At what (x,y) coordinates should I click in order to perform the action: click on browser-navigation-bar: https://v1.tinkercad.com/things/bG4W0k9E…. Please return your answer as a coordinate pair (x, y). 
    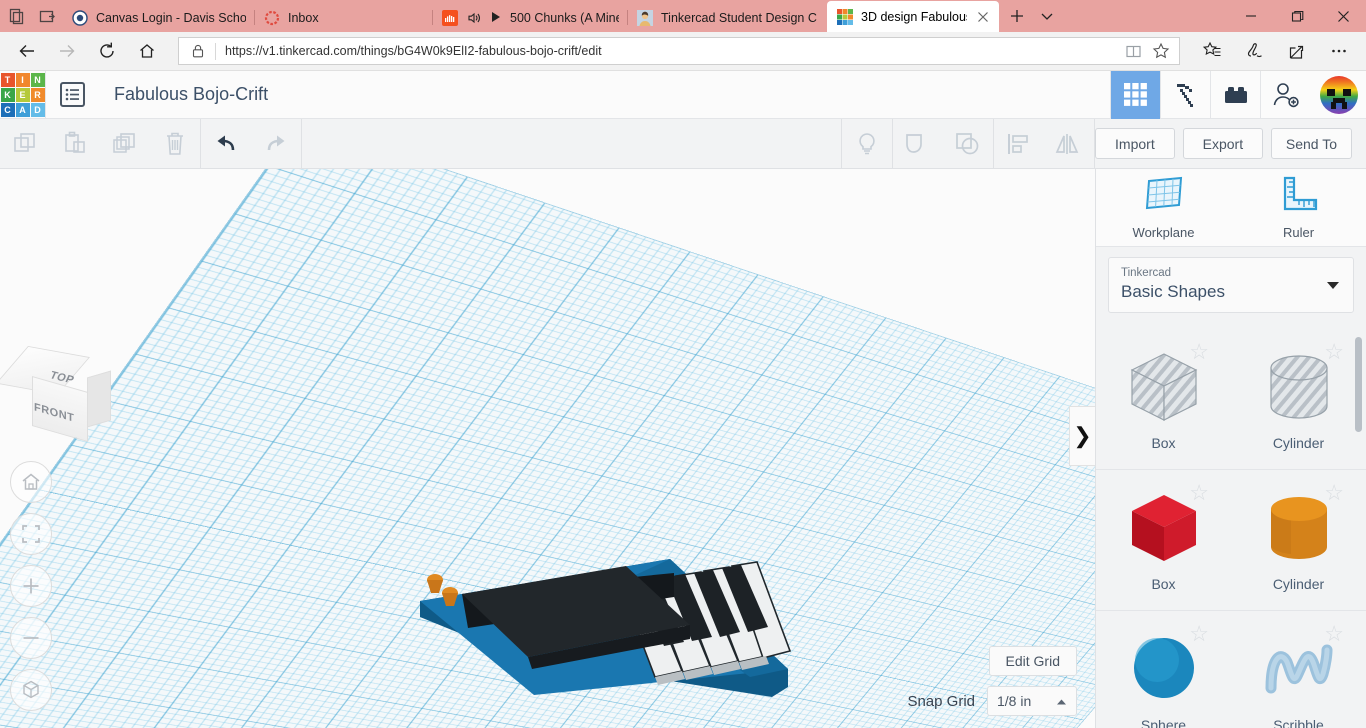
    Looking at the image, I should click on (683, 51).